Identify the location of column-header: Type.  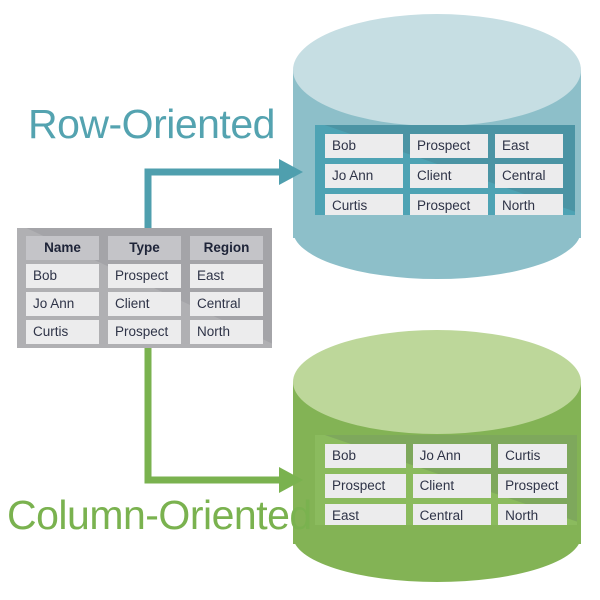
(144, 248).